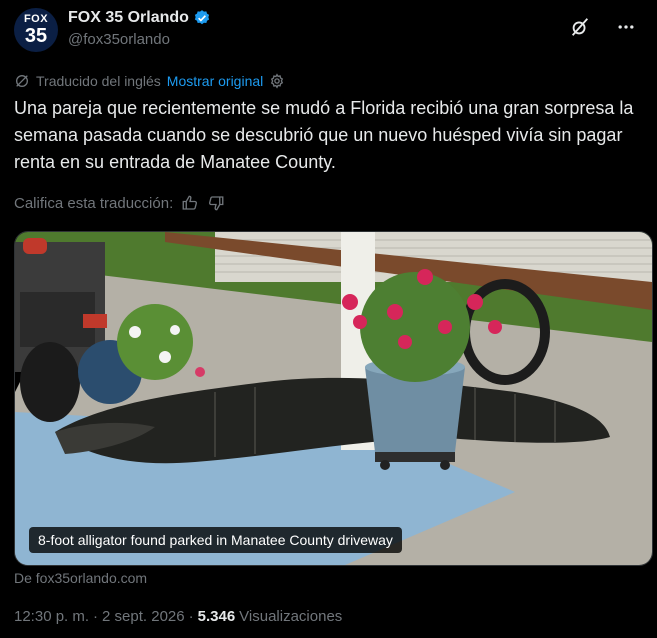 The height and width of the screenshot is (638, 657). Describe the element at coordinates (143, 616) in the screenshot. I see `post-date: 2 sept. 2026` at that location.